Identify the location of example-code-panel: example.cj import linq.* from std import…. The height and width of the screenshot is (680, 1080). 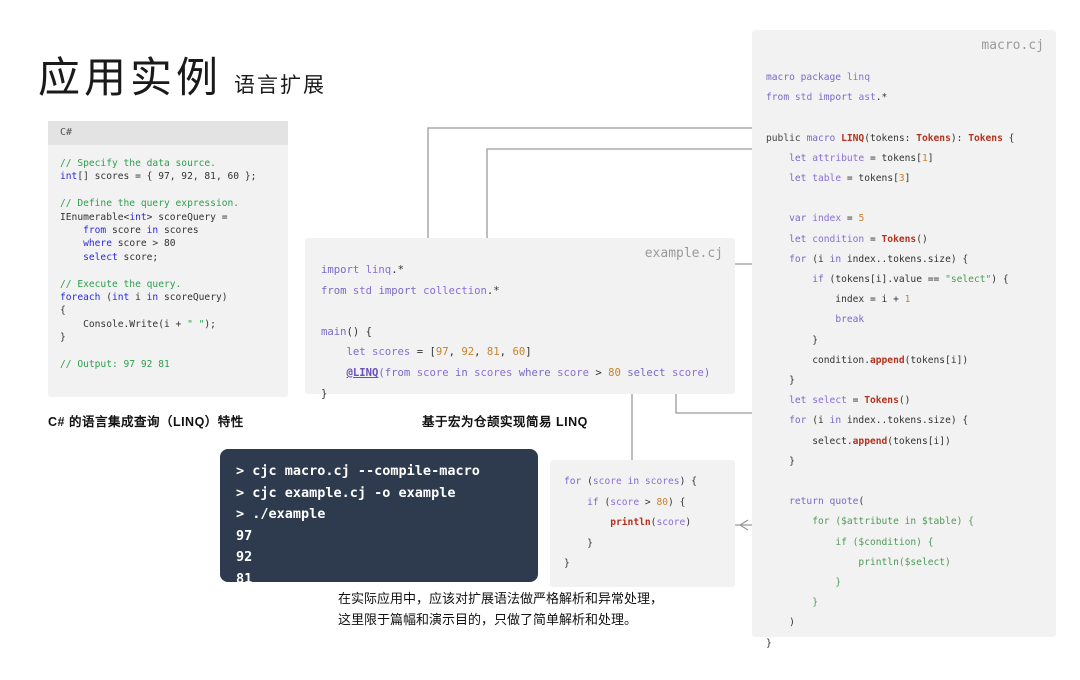
(520, 319).